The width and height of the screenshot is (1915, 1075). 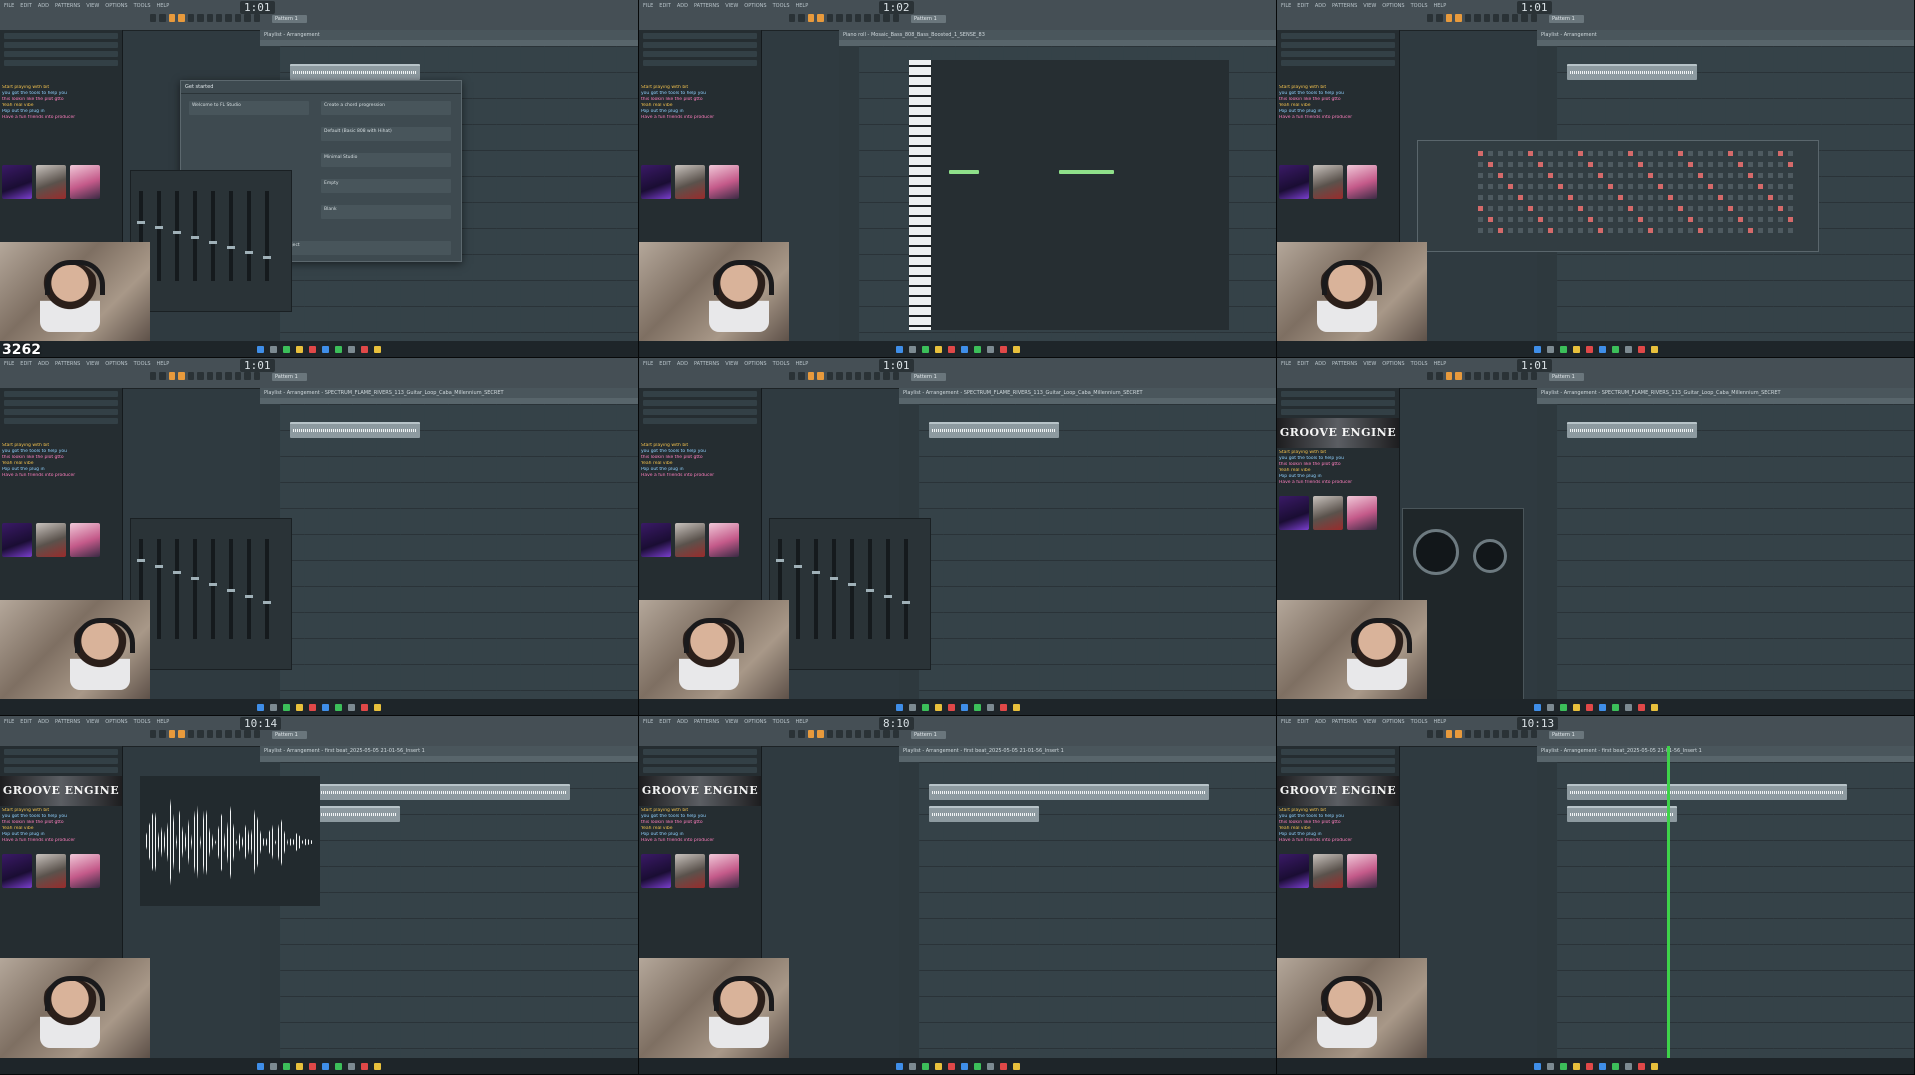 I want to click on sample-waveform, so click(x=230, y=842).